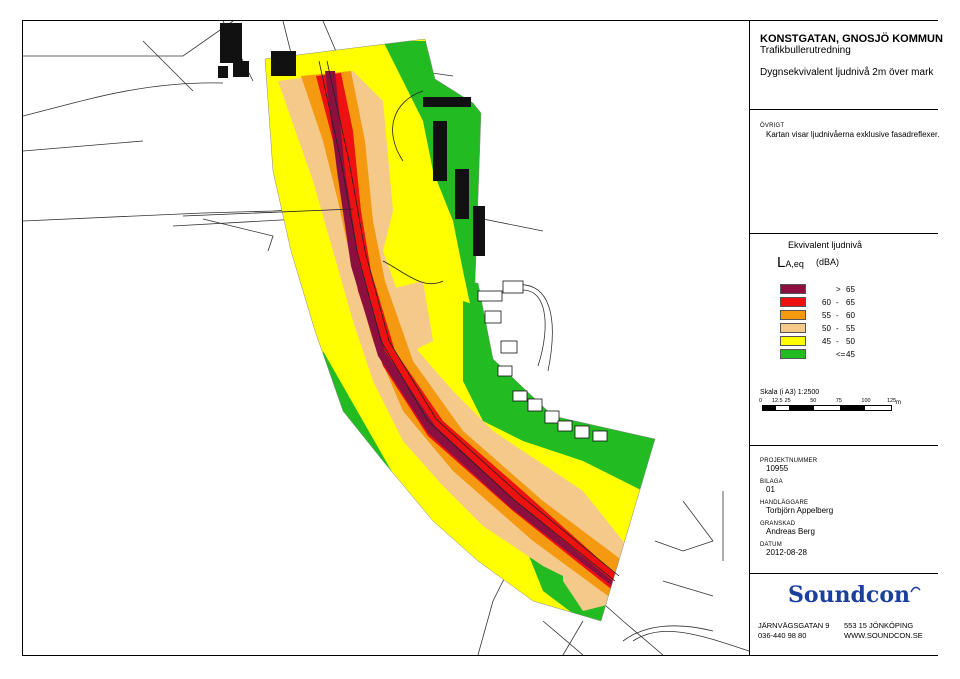  I want to click on project-number: 10955, so click(777, 468).